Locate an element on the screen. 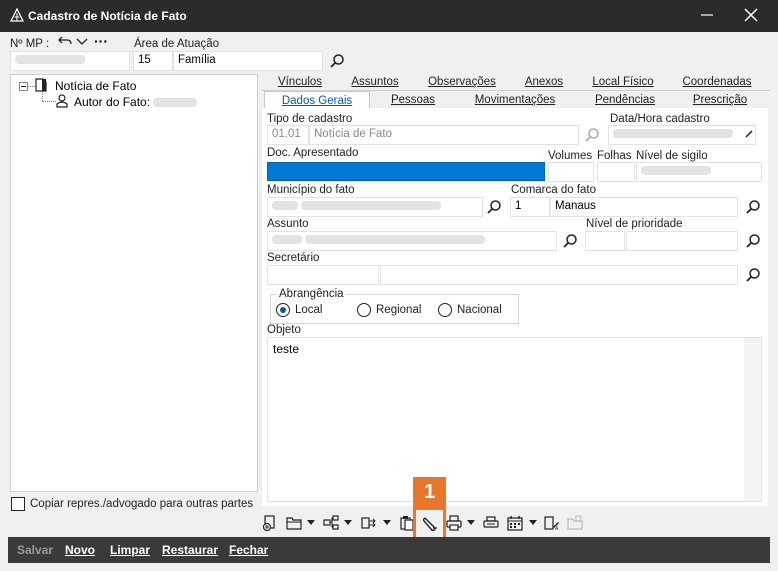 This screenshot has height=571, width=778. tipo-code-field: 01.01 is located at coordinates (288, 135).